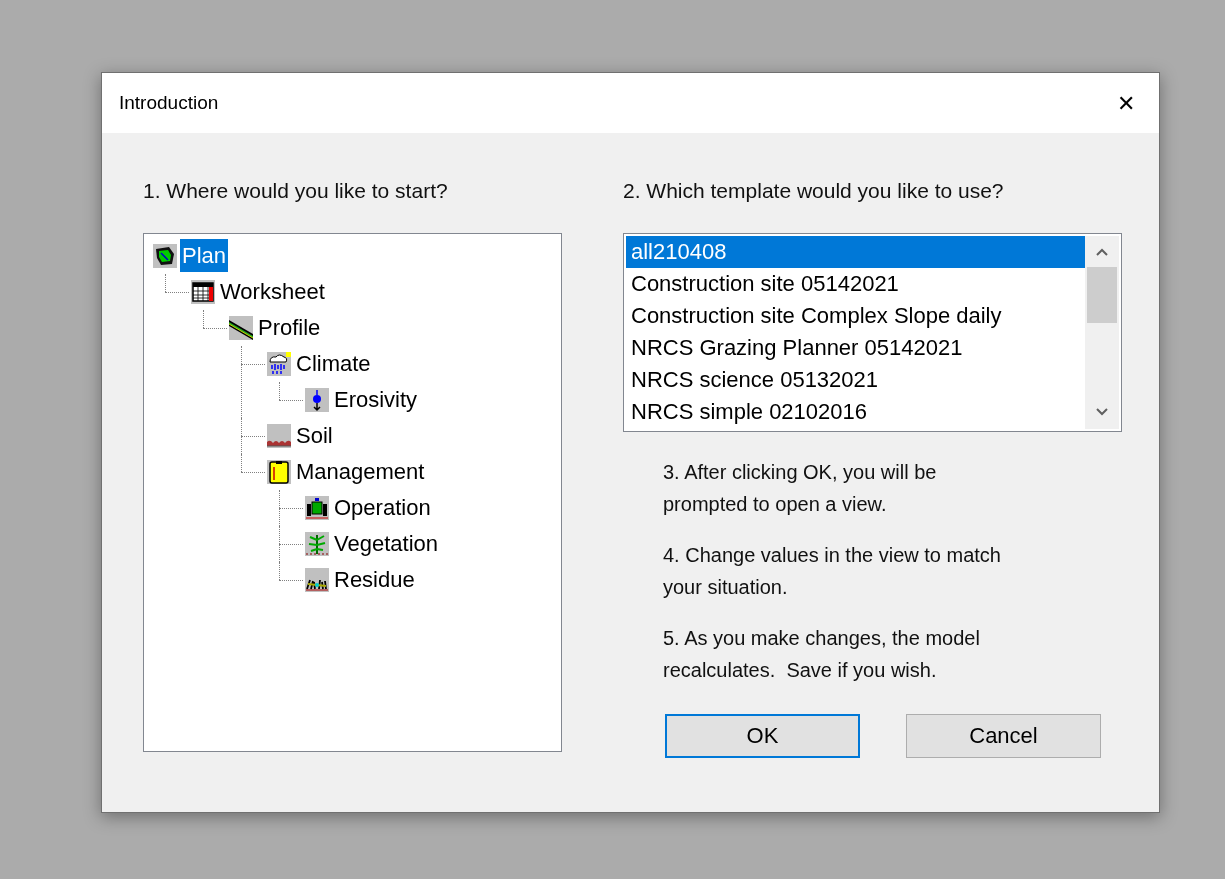  I want to click on clipboard-icon, so click(279, 471).